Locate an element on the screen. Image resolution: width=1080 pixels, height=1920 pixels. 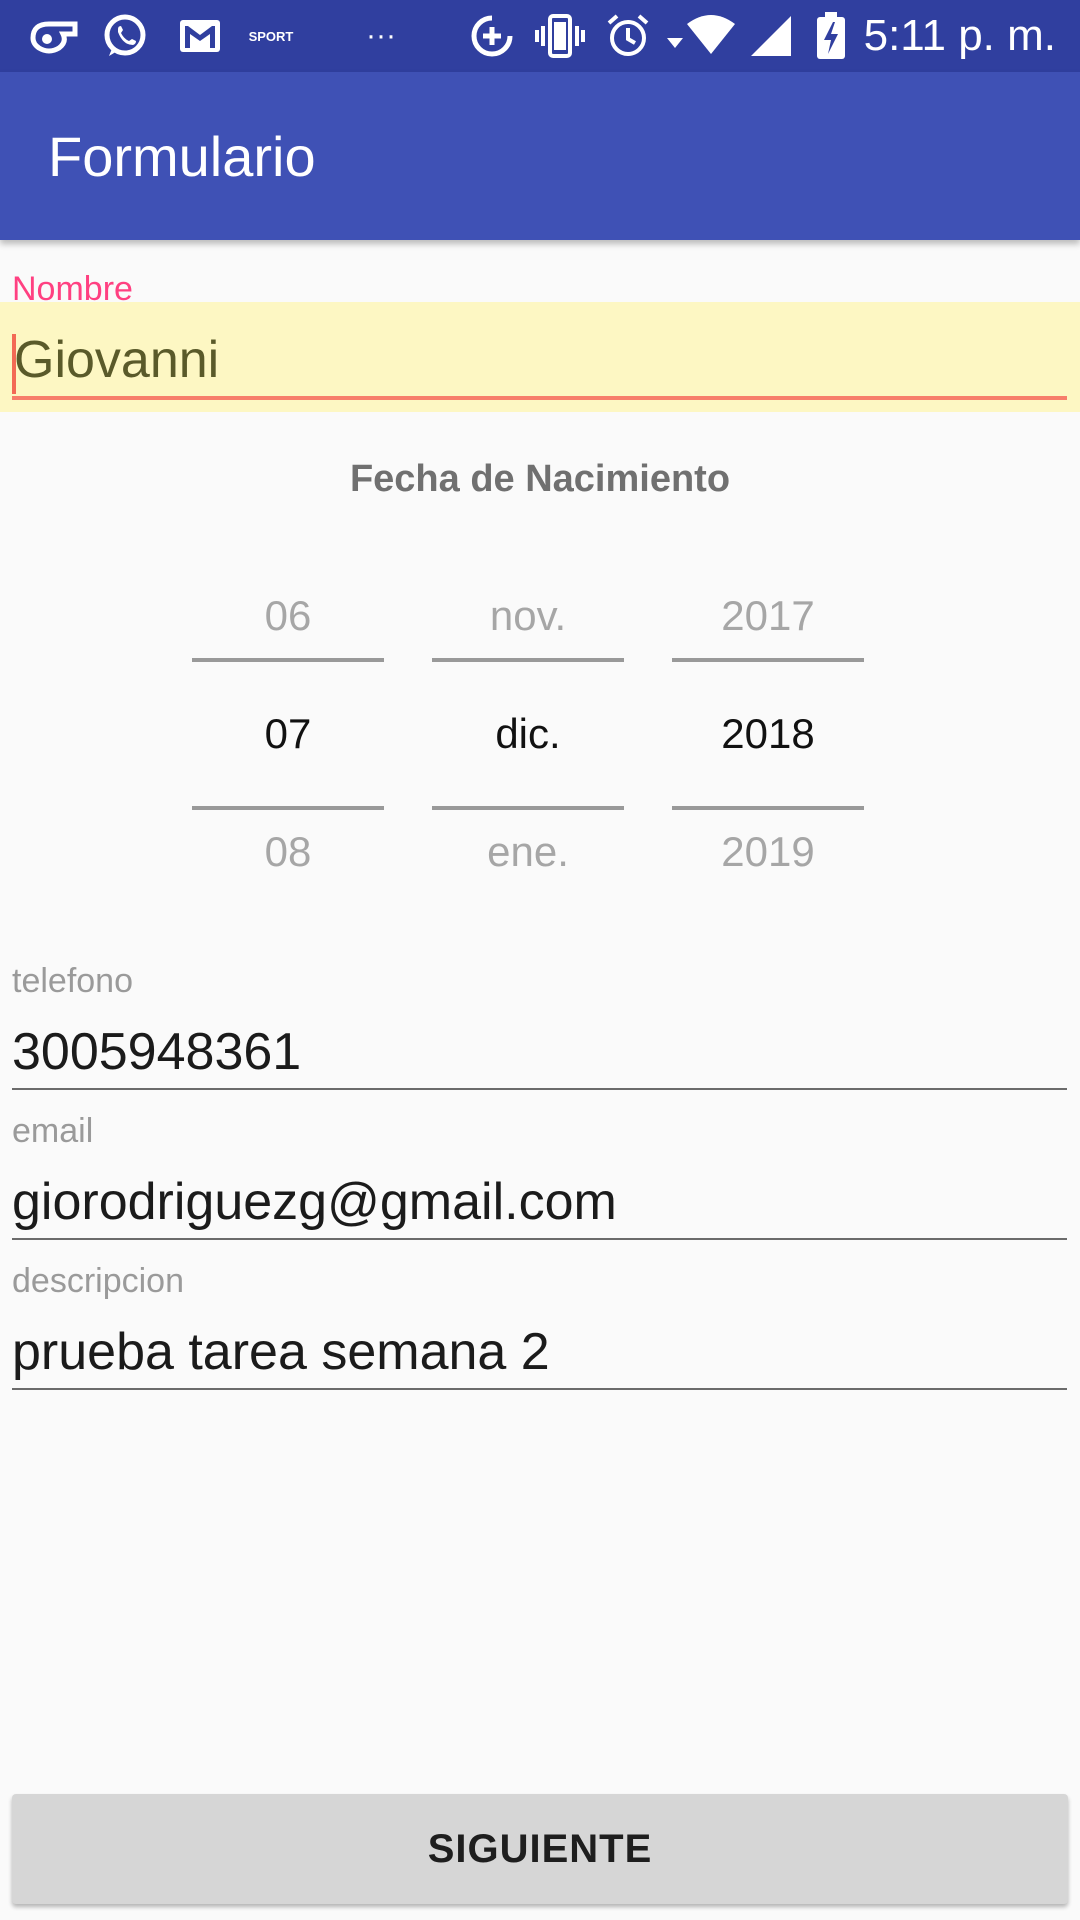
date-picker-title: Fecha de Nacimiento is located at coordinates (540, 479).